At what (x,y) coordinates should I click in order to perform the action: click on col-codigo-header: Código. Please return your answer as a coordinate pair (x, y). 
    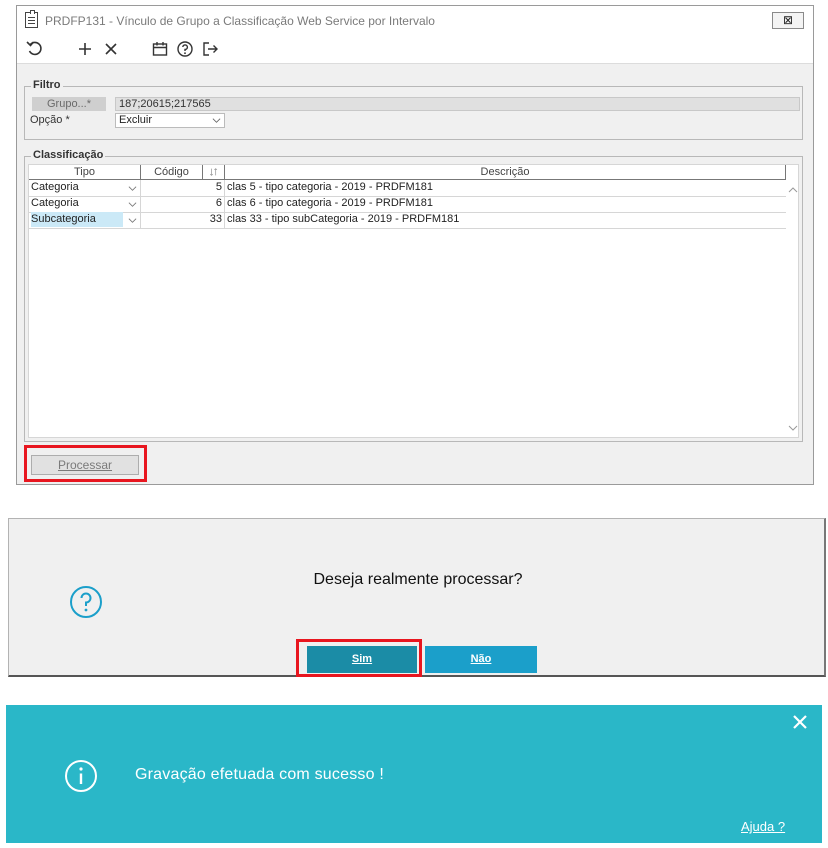
    Looking at the image, I should click on (172, 172).